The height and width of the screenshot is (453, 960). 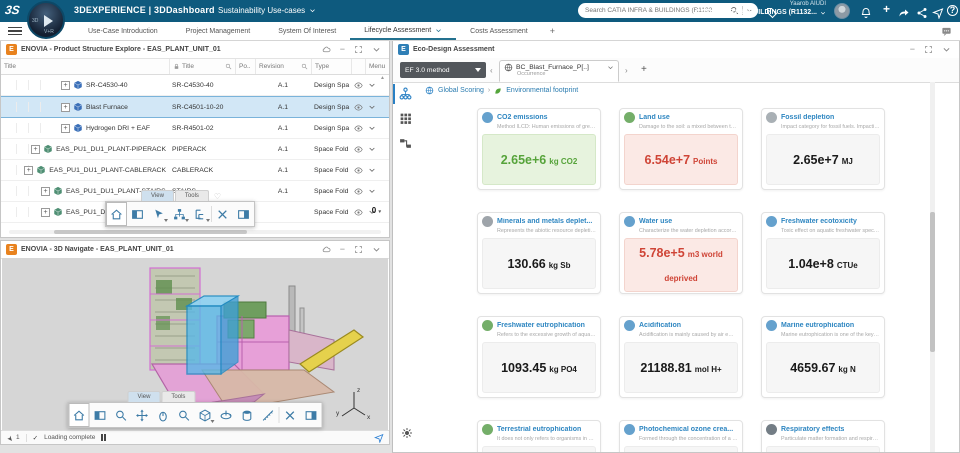 What do you see at coordinates (46, 20) in the screenshot?
I see `3dexperience-compass: 3D V+R` at bounding box center [46, 20].